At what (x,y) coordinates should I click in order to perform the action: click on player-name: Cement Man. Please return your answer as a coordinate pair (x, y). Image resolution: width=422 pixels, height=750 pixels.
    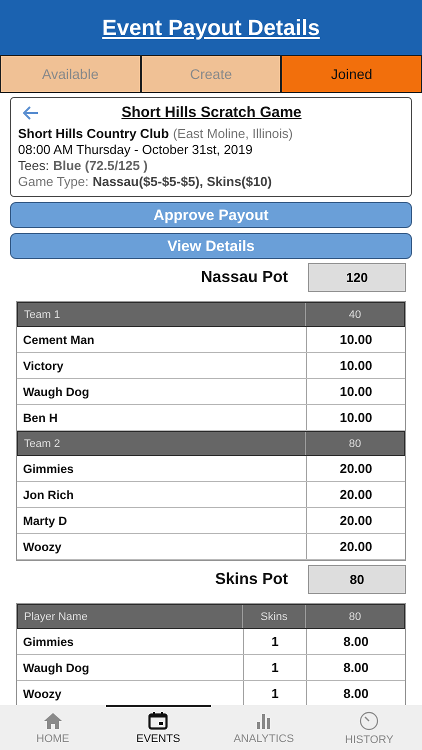
    Looking at the image, I should click on (162, 339).